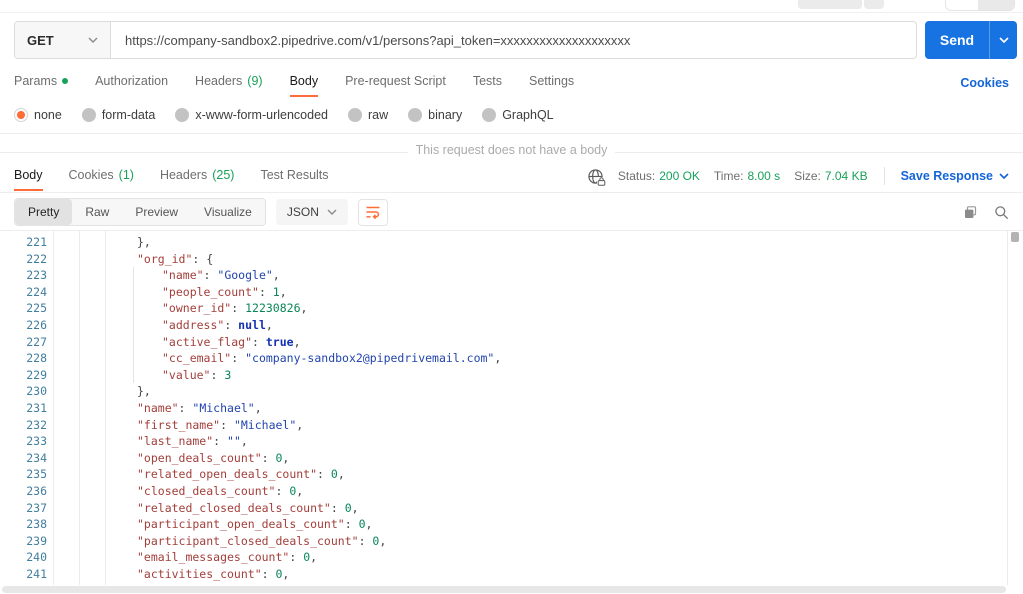 Image resolution: width=1023 pixels, height=594 pixels. What do you see at coordinates (1001, 212) in the screenshot?
I see `search-icon` at bounding box center [1001, 212].